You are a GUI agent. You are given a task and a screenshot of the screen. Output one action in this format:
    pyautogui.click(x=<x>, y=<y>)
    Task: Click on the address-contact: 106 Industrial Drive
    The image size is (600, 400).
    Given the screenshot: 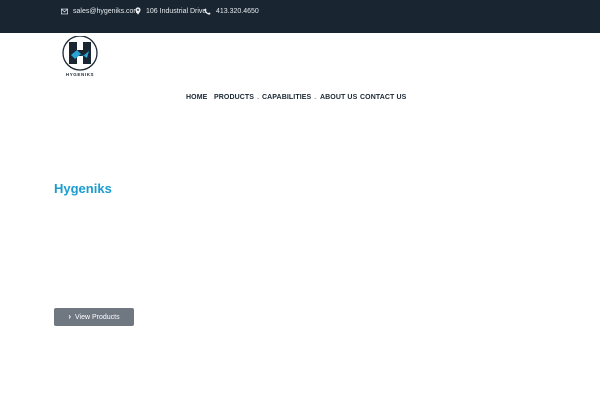 What is the action you would take?
    pyautogui.click(x=170, y=11)
    